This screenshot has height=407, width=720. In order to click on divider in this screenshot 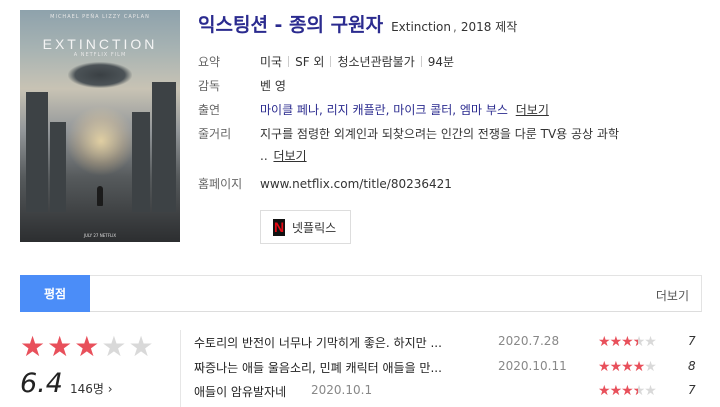, I will do `click(180, 368)`.